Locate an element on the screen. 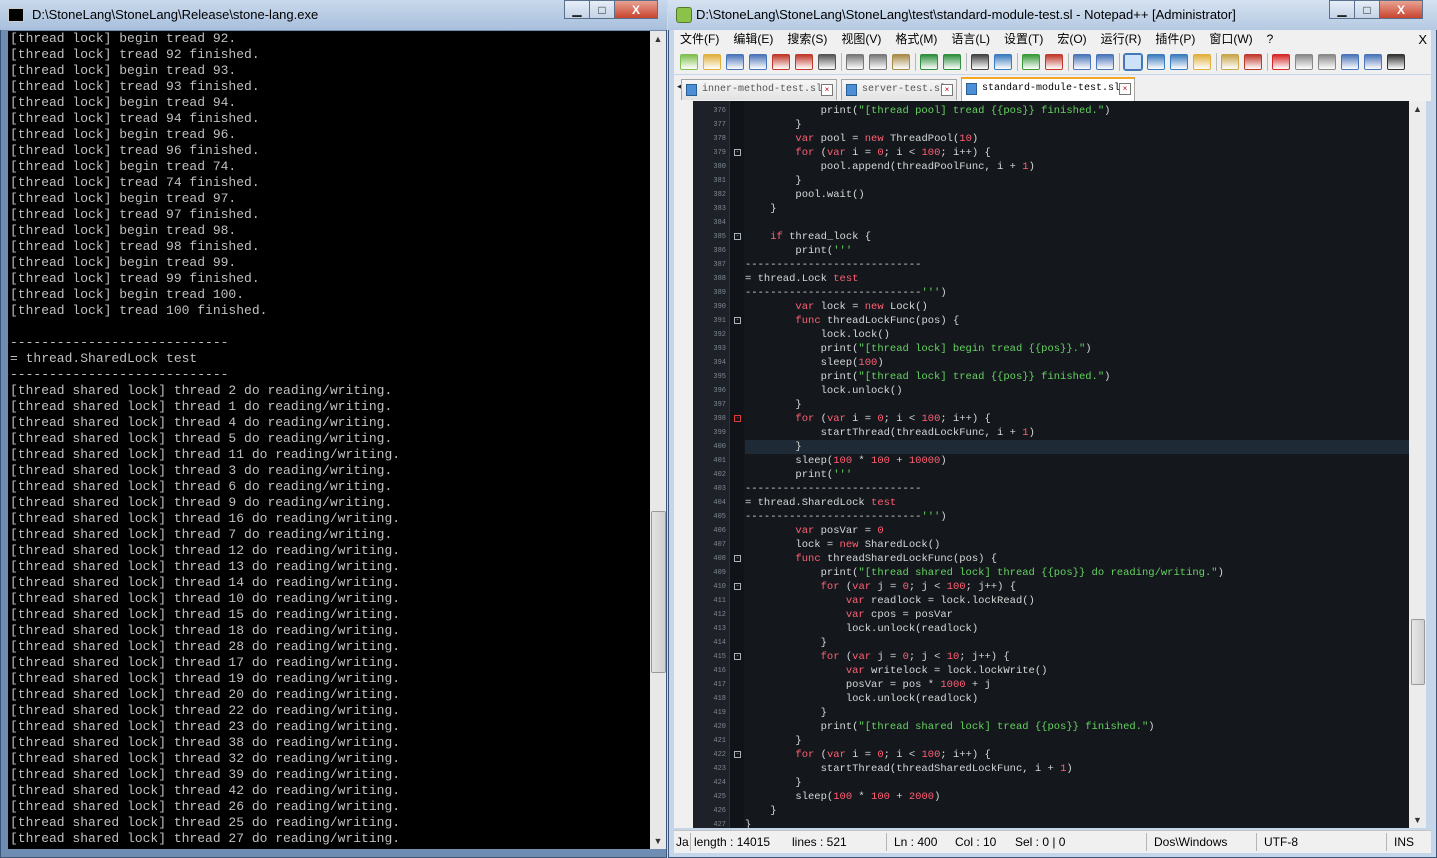  code-line: 379 - for (var i = 0; i < 100; i++) { is located at coordinates (1061, 153).